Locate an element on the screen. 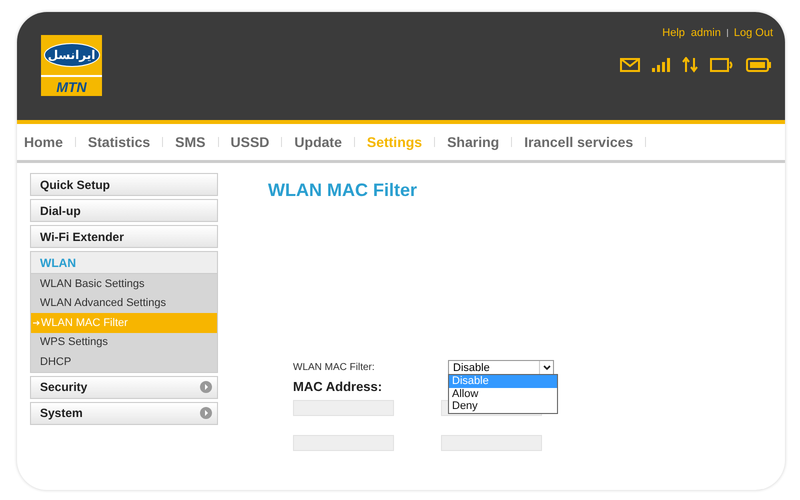 The height and width of the screenshot is (500, 800). field-label: WLAN MAC Filter: is located at coordinates (334, 367).